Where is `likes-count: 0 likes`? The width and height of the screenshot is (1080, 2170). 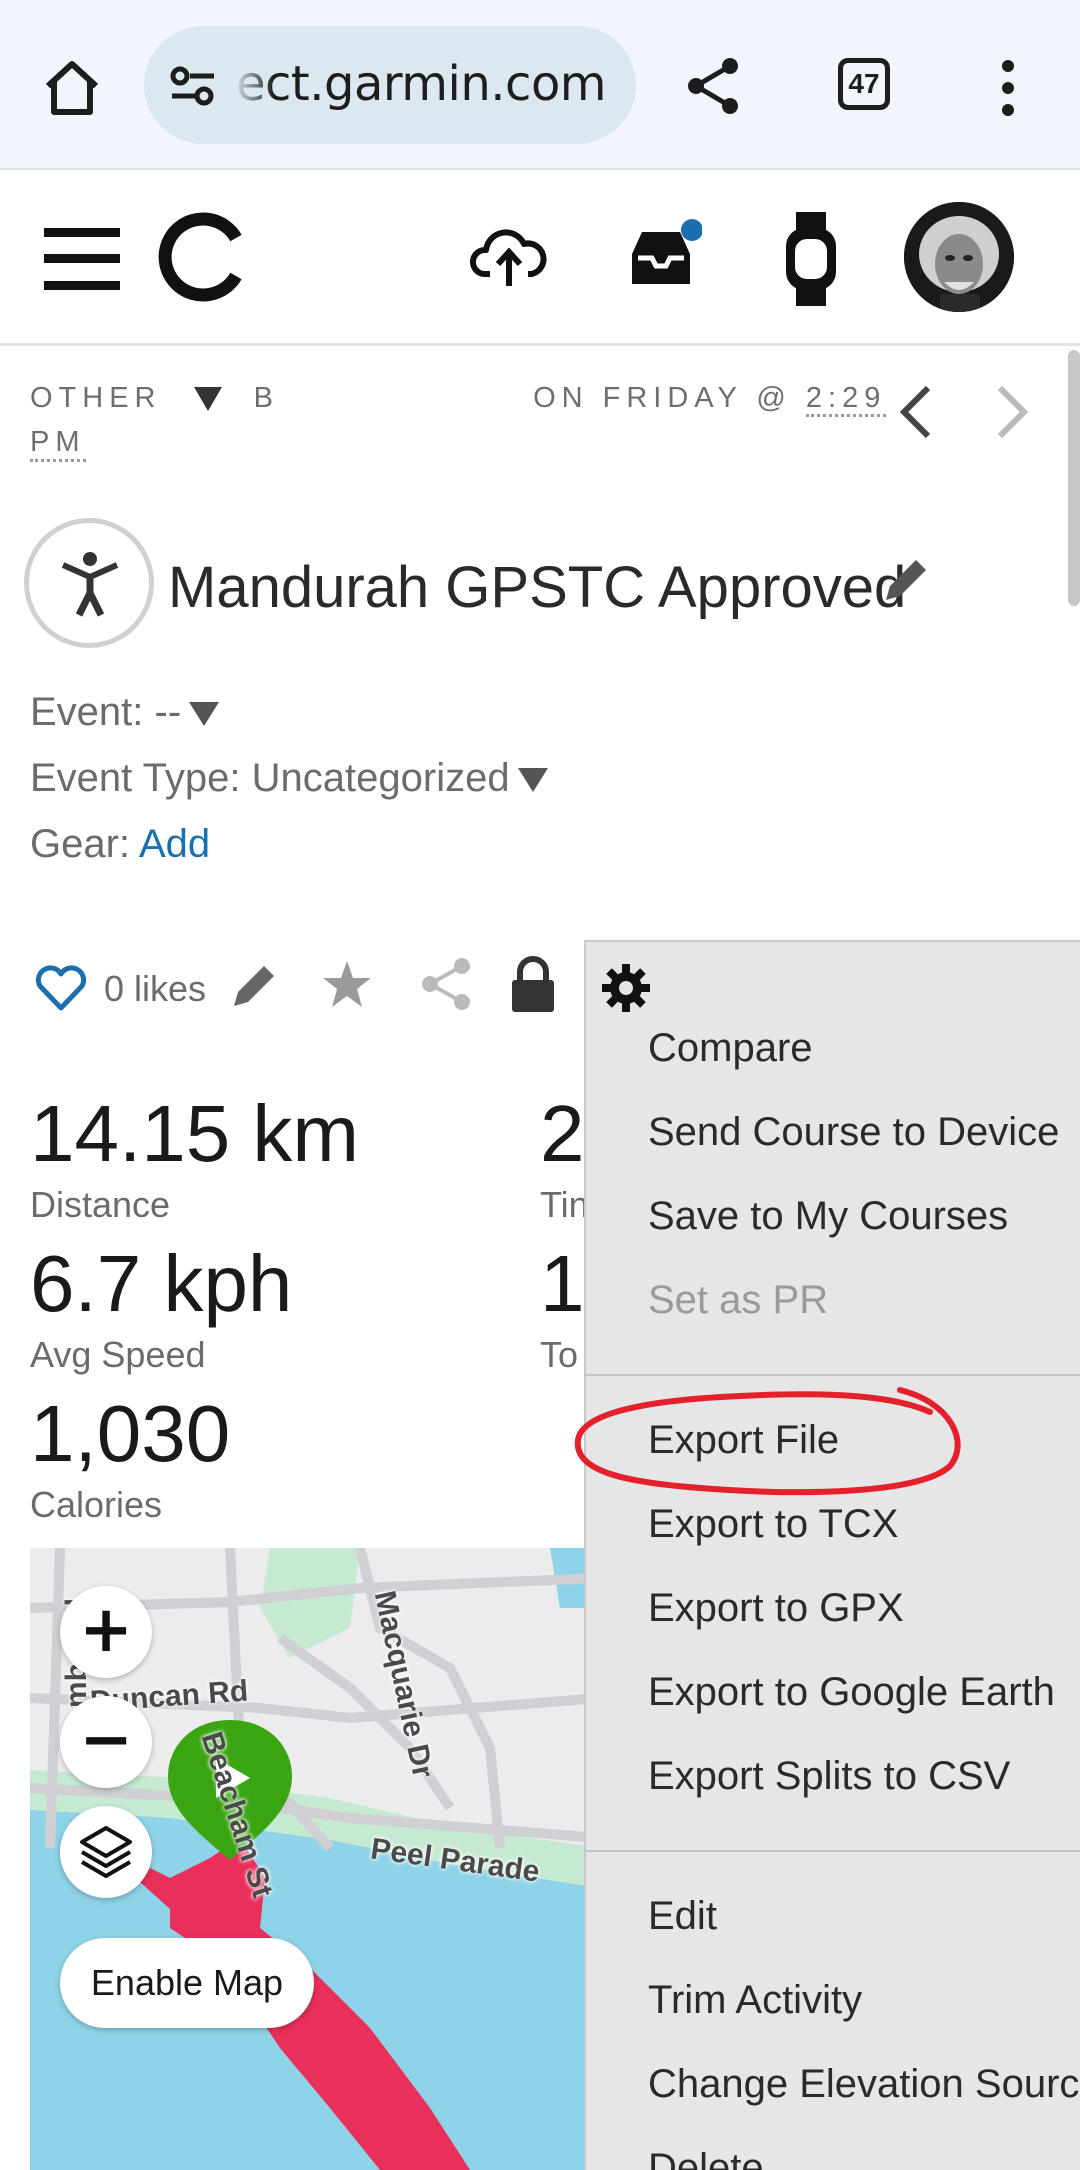
likes-count: 0 likes is located at coordinates (155, 989).